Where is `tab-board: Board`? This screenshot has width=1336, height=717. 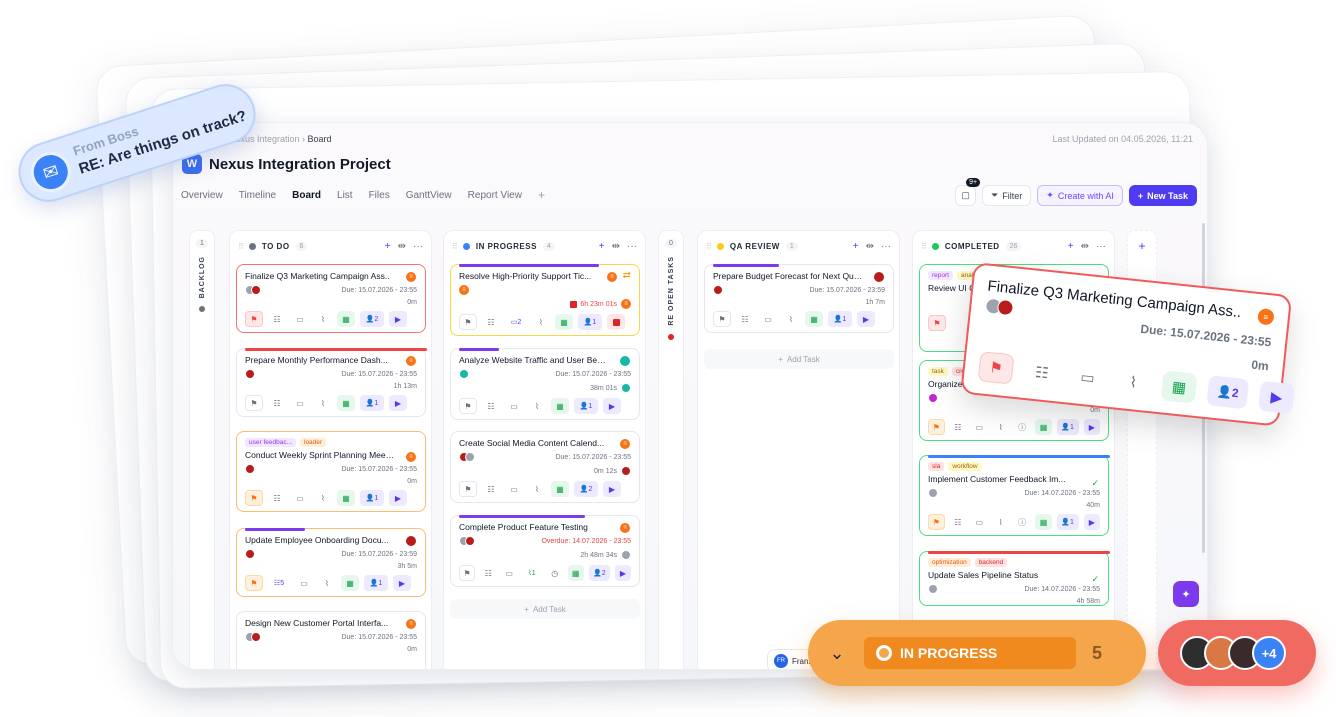 tab-board: Board is located at coordinates (306, 196).